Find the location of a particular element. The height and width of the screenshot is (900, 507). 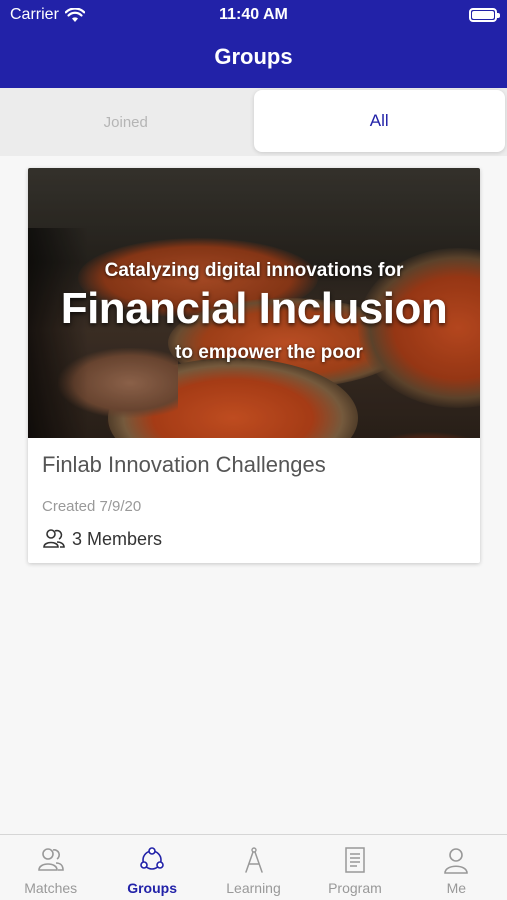

tab-bar-learning: Learning is located at coordinates (253, 867).